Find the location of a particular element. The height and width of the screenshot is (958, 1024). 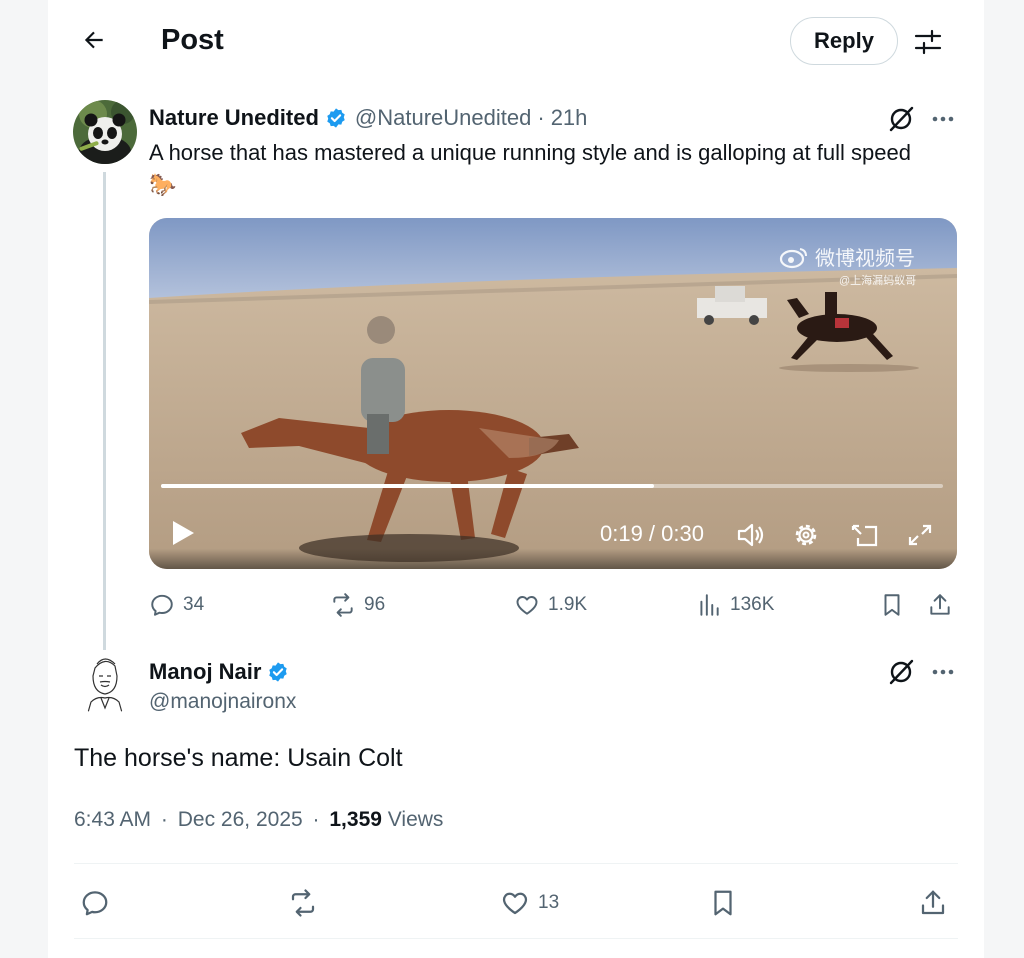

post-author-row: Nature Unedited @NatureUnedited · 21h is located at coordinates (368, 118).